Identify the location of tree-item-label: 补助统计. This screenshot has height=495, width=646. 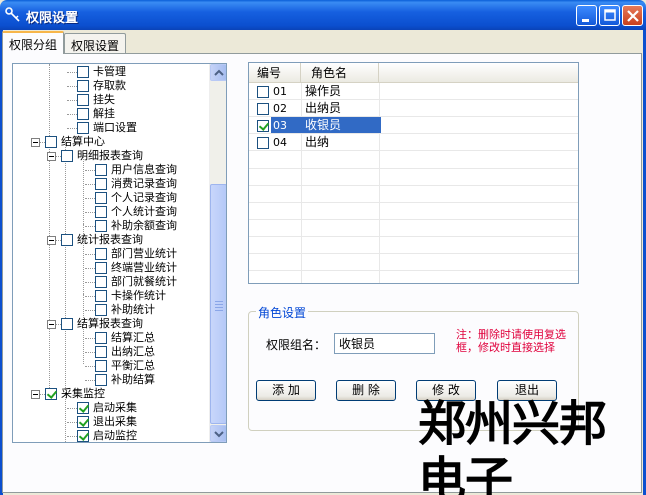
(133, 309).